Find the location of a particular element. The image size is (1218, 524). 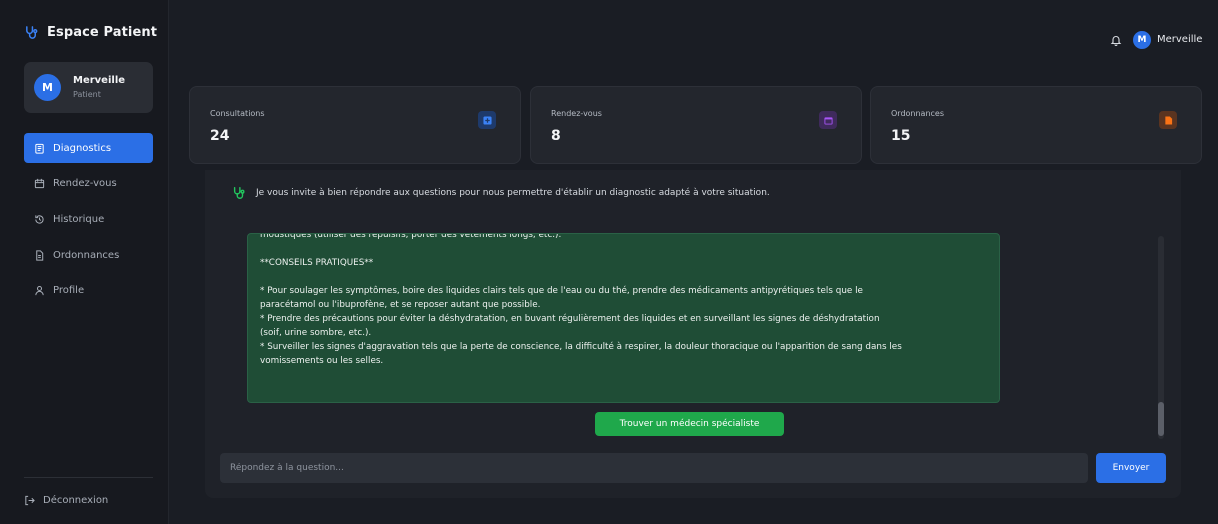

stat-value: 15 is located at coordinates (901, 136).